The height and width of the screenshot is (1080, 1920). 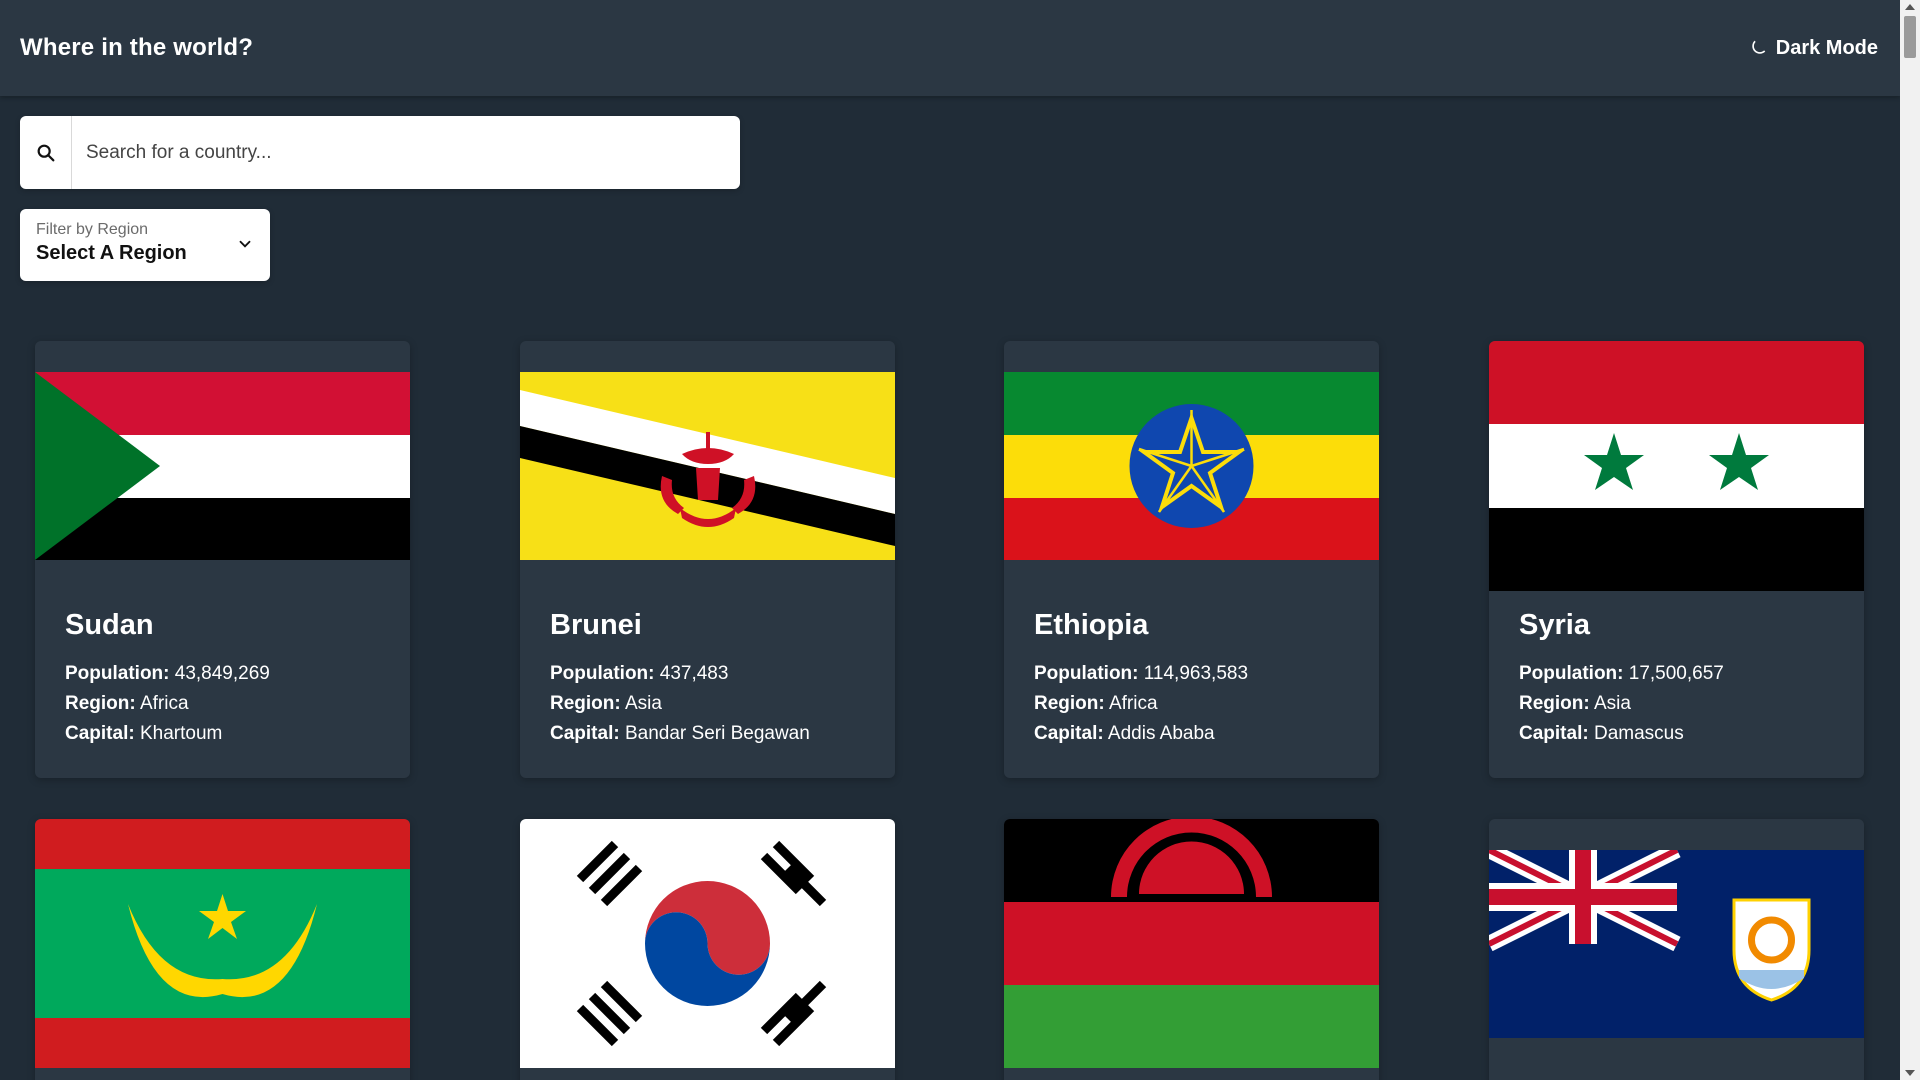 What do you see at coordinates (1676, 944) in the screenshot?
I see `flag-anguilla` at bounding box center [1676, 944].